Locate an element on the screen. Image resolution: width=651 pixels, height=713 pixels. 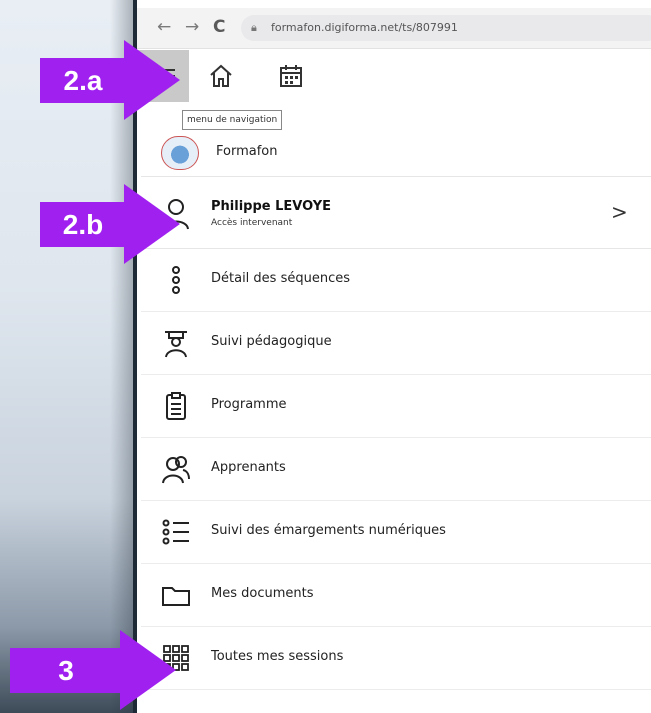
menu-item-label: Suivi des émargements numériques is located at coordinates (328, 530).